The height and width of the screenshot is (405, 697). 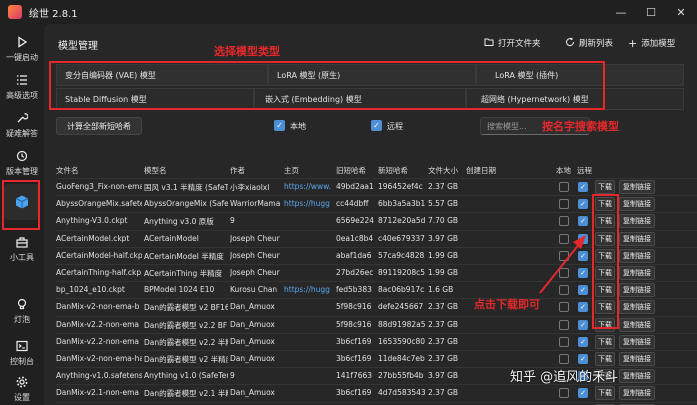 I want to click on col-header-size: 文件大小, so click(x=443, y=171).